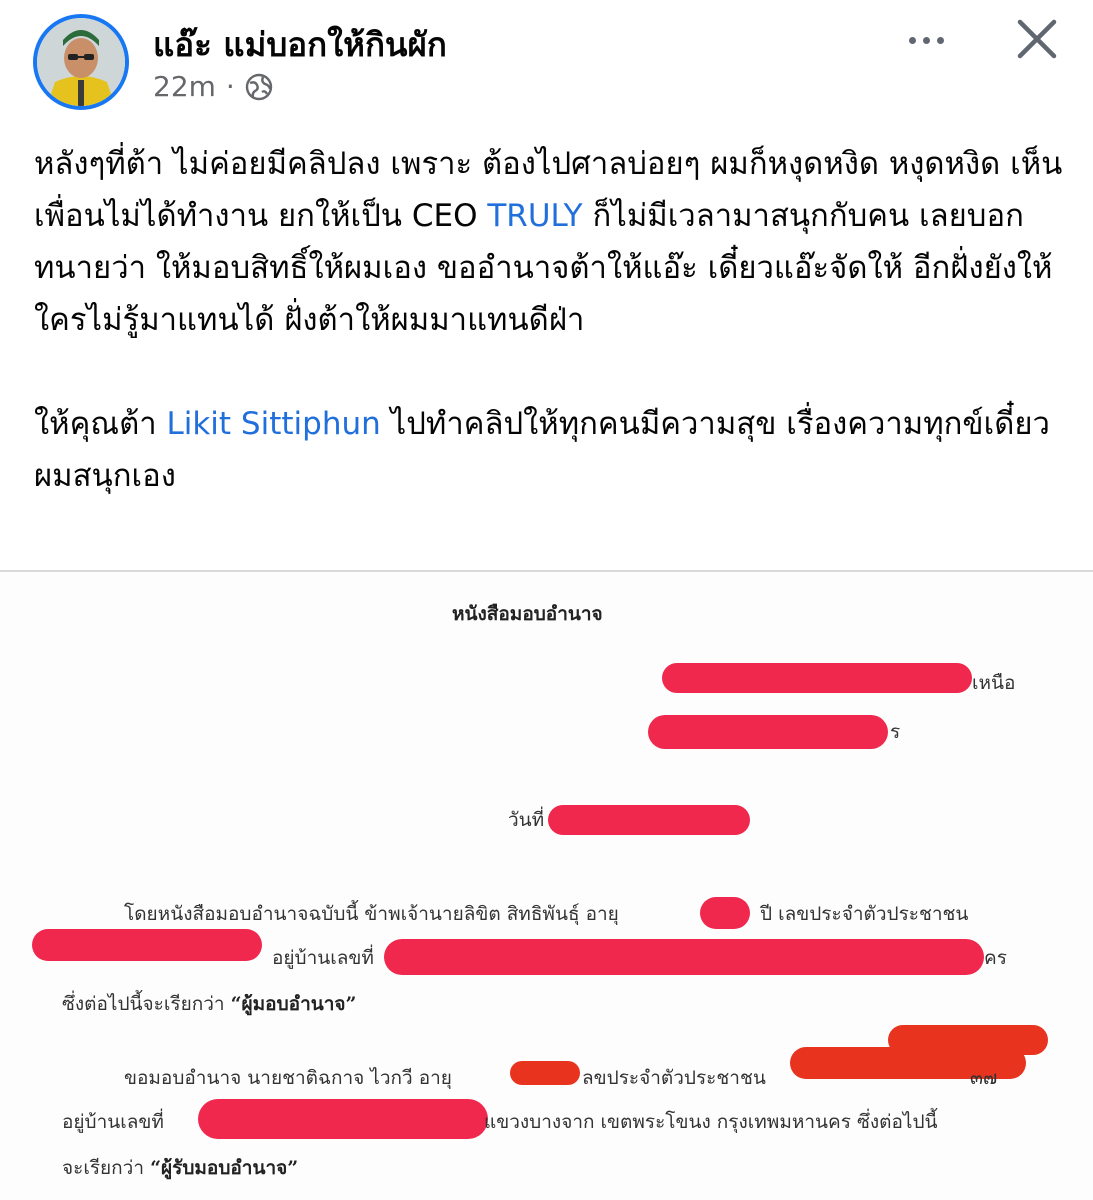  Describe the element at coordinates (674, 1078) in the screenshot. I see `document-line: ลขประจำตัวประชาชน` at that location.